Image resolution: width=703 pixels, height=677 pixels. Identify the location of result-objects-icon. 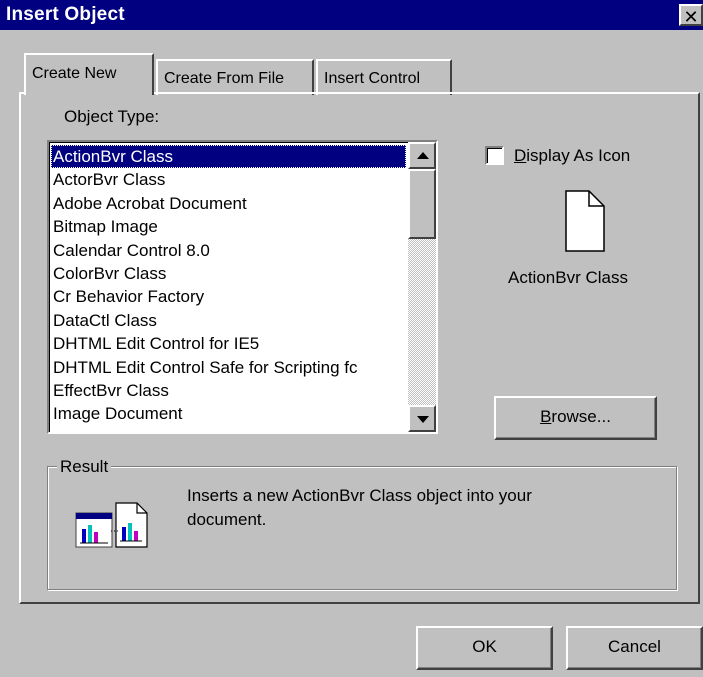
(115, 528).